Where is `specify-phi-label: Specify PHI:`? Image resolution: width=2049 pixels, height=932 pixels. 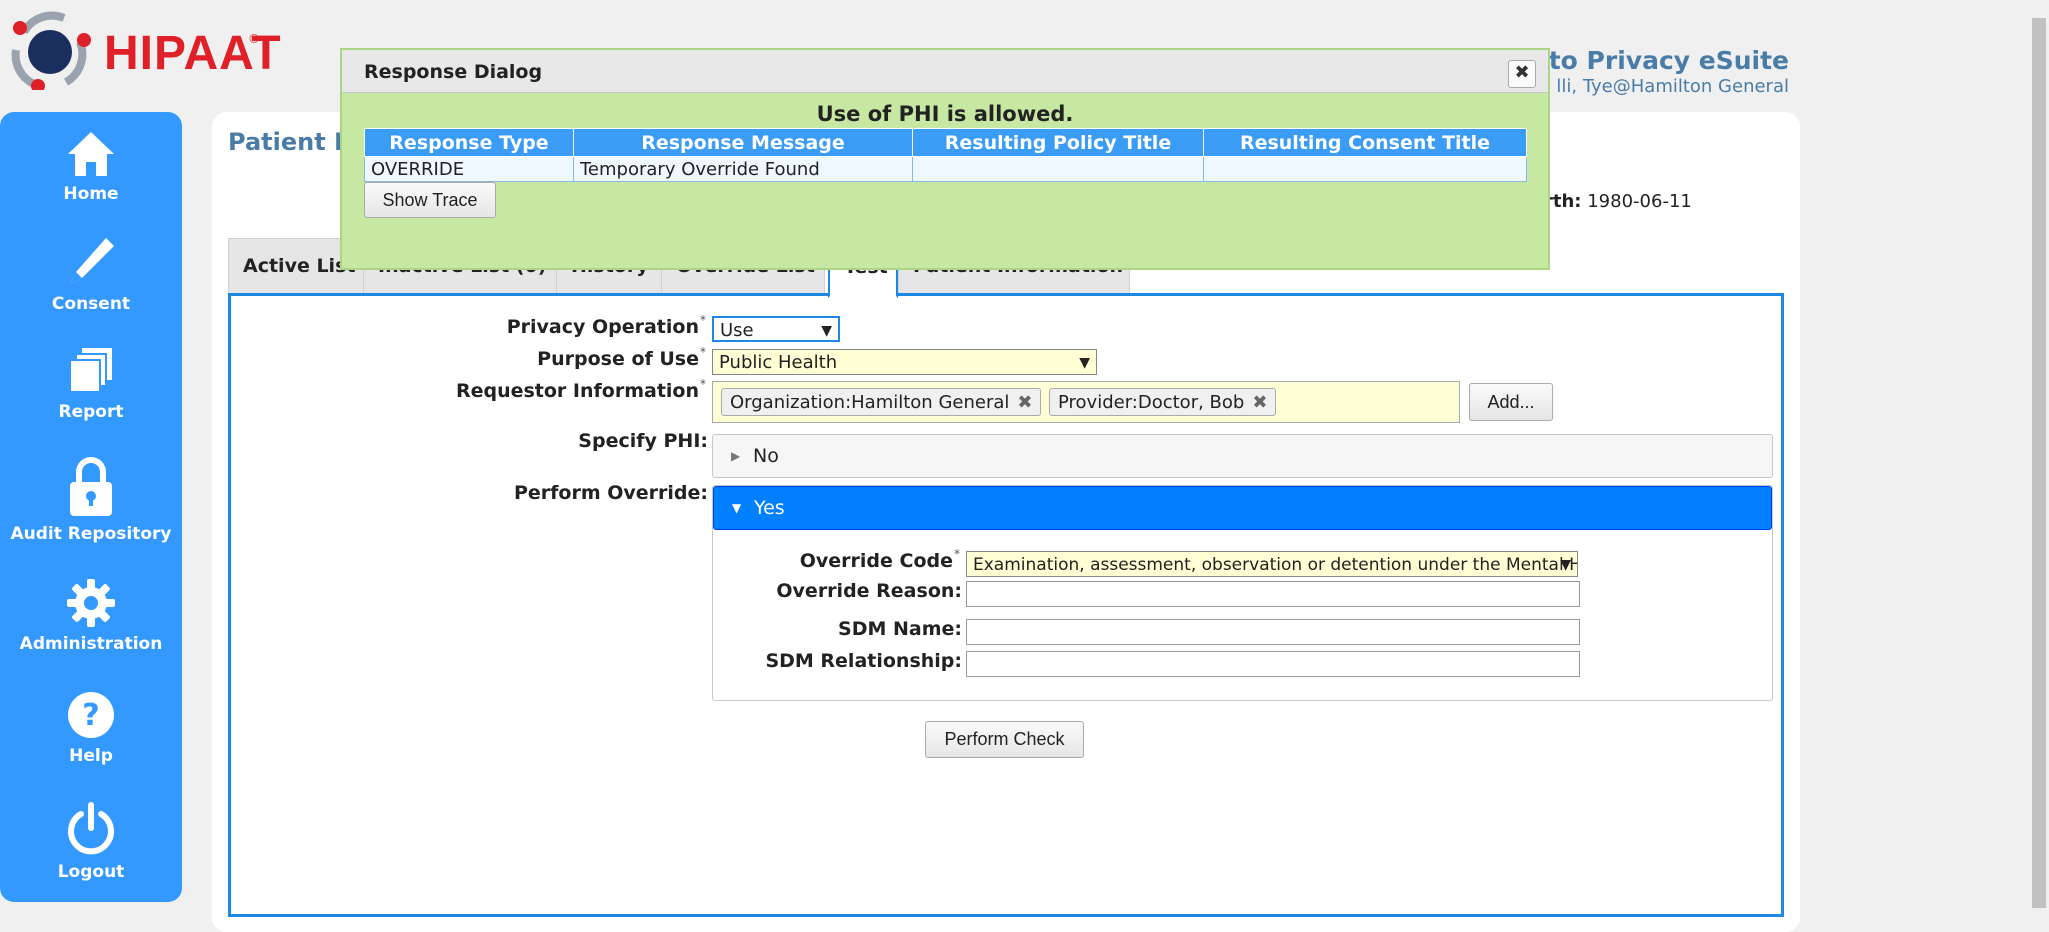
specify-phi-label: Specify PHI: is located at coordinates (643, 441).